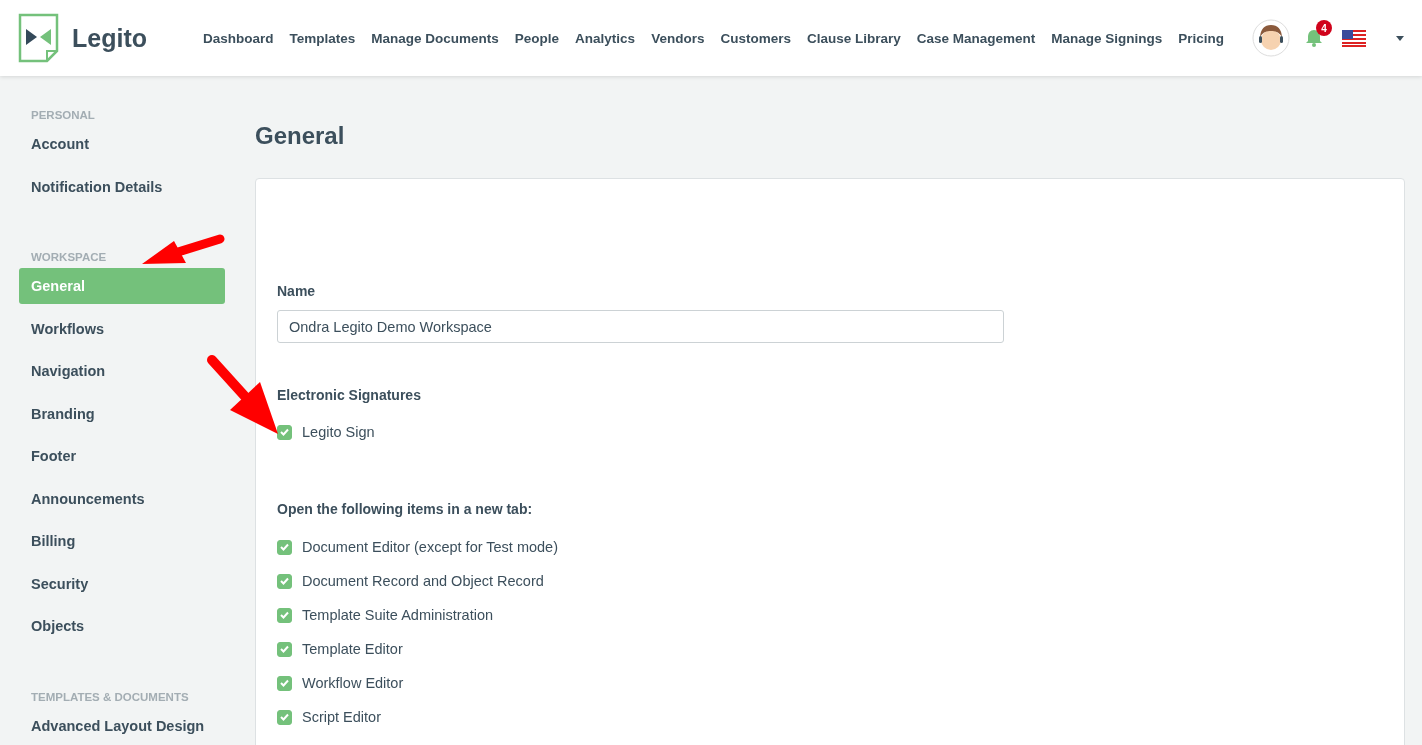  What do you see at coordinates (537, 38) in the screenshot?
I see `nav-link: People` at bounding box center [537, 38].